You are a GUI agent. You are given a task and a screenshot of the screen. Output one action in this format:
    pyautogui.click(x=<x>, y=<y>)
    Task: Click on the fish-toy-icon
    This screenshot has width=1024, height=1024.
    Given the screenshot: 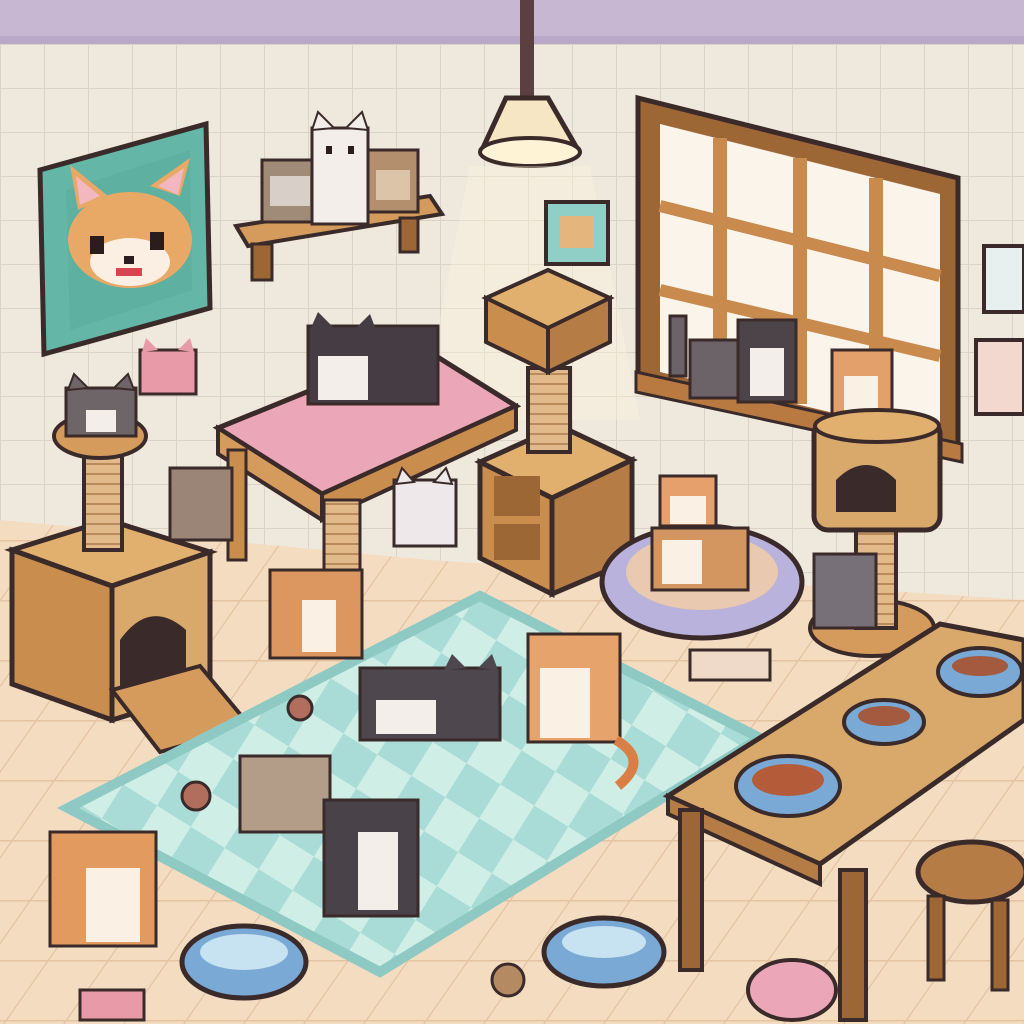 What is the action you would take?
    pyautogui.click(x=730, y=665)
    